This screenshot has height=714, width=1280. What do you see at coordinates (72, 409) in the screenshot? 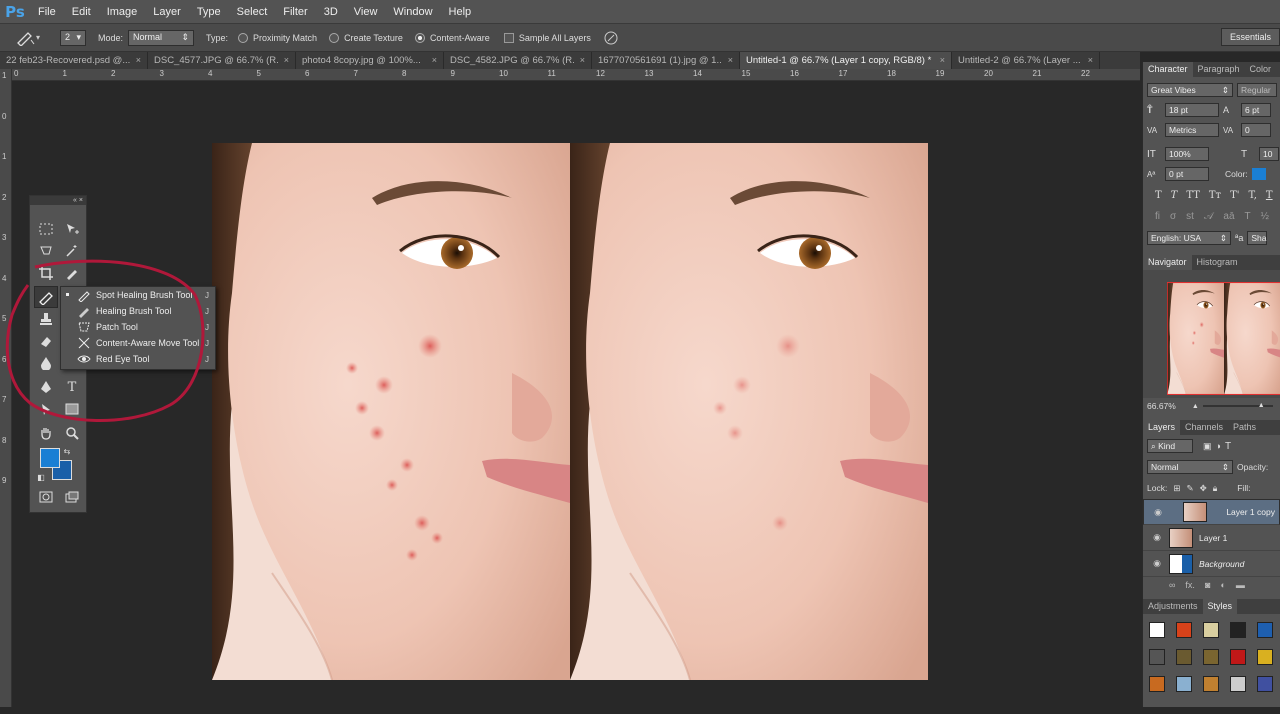
I see `rectangle-tool-icon` at bounding box center [72, 409].